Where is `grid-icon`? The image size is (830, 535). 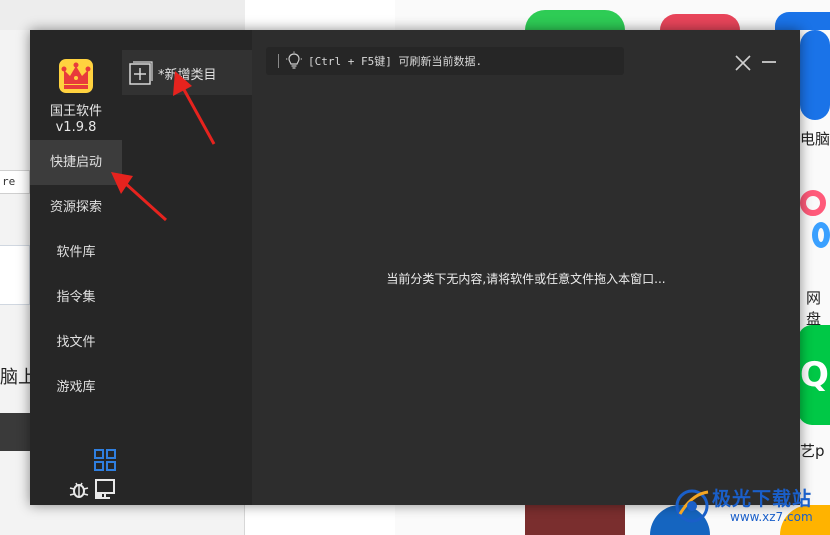
grid-icon is located at coordinates (105, 460).